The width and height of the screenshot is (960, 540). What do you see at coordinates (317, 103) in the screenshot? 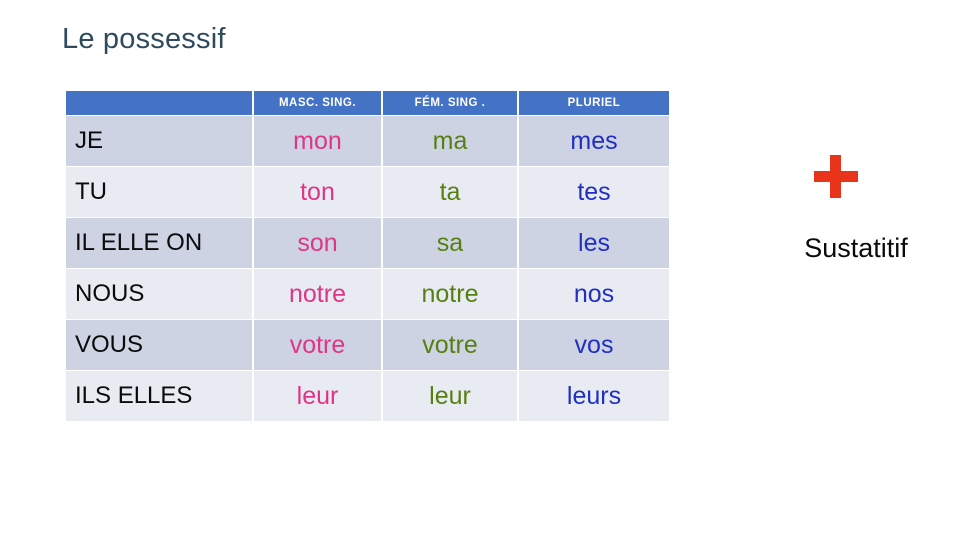
I see `column-header-masculine-singular: MASC. SING.` at bounding box center [317, 103].